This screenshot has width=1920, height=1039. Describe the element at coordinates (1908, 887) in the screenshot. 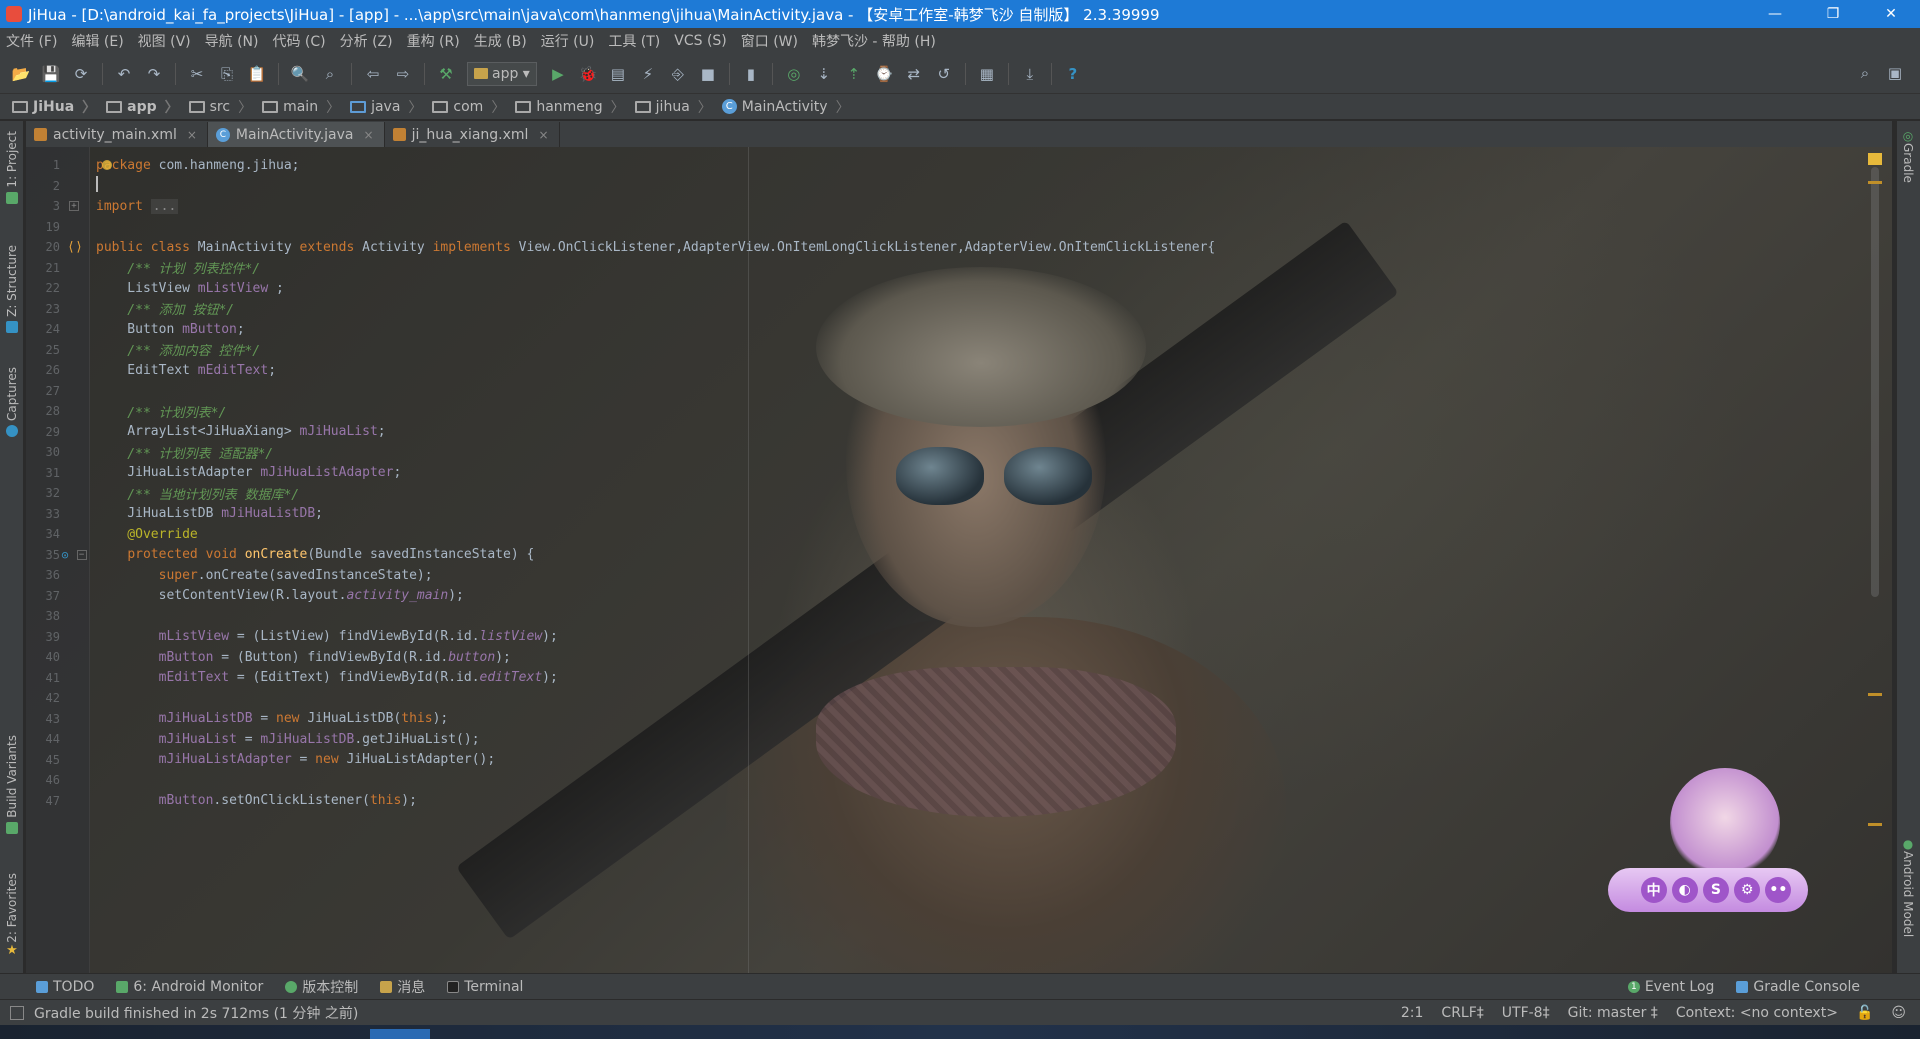

I see `tool-tab-android-model: ● Android Model` at that location.